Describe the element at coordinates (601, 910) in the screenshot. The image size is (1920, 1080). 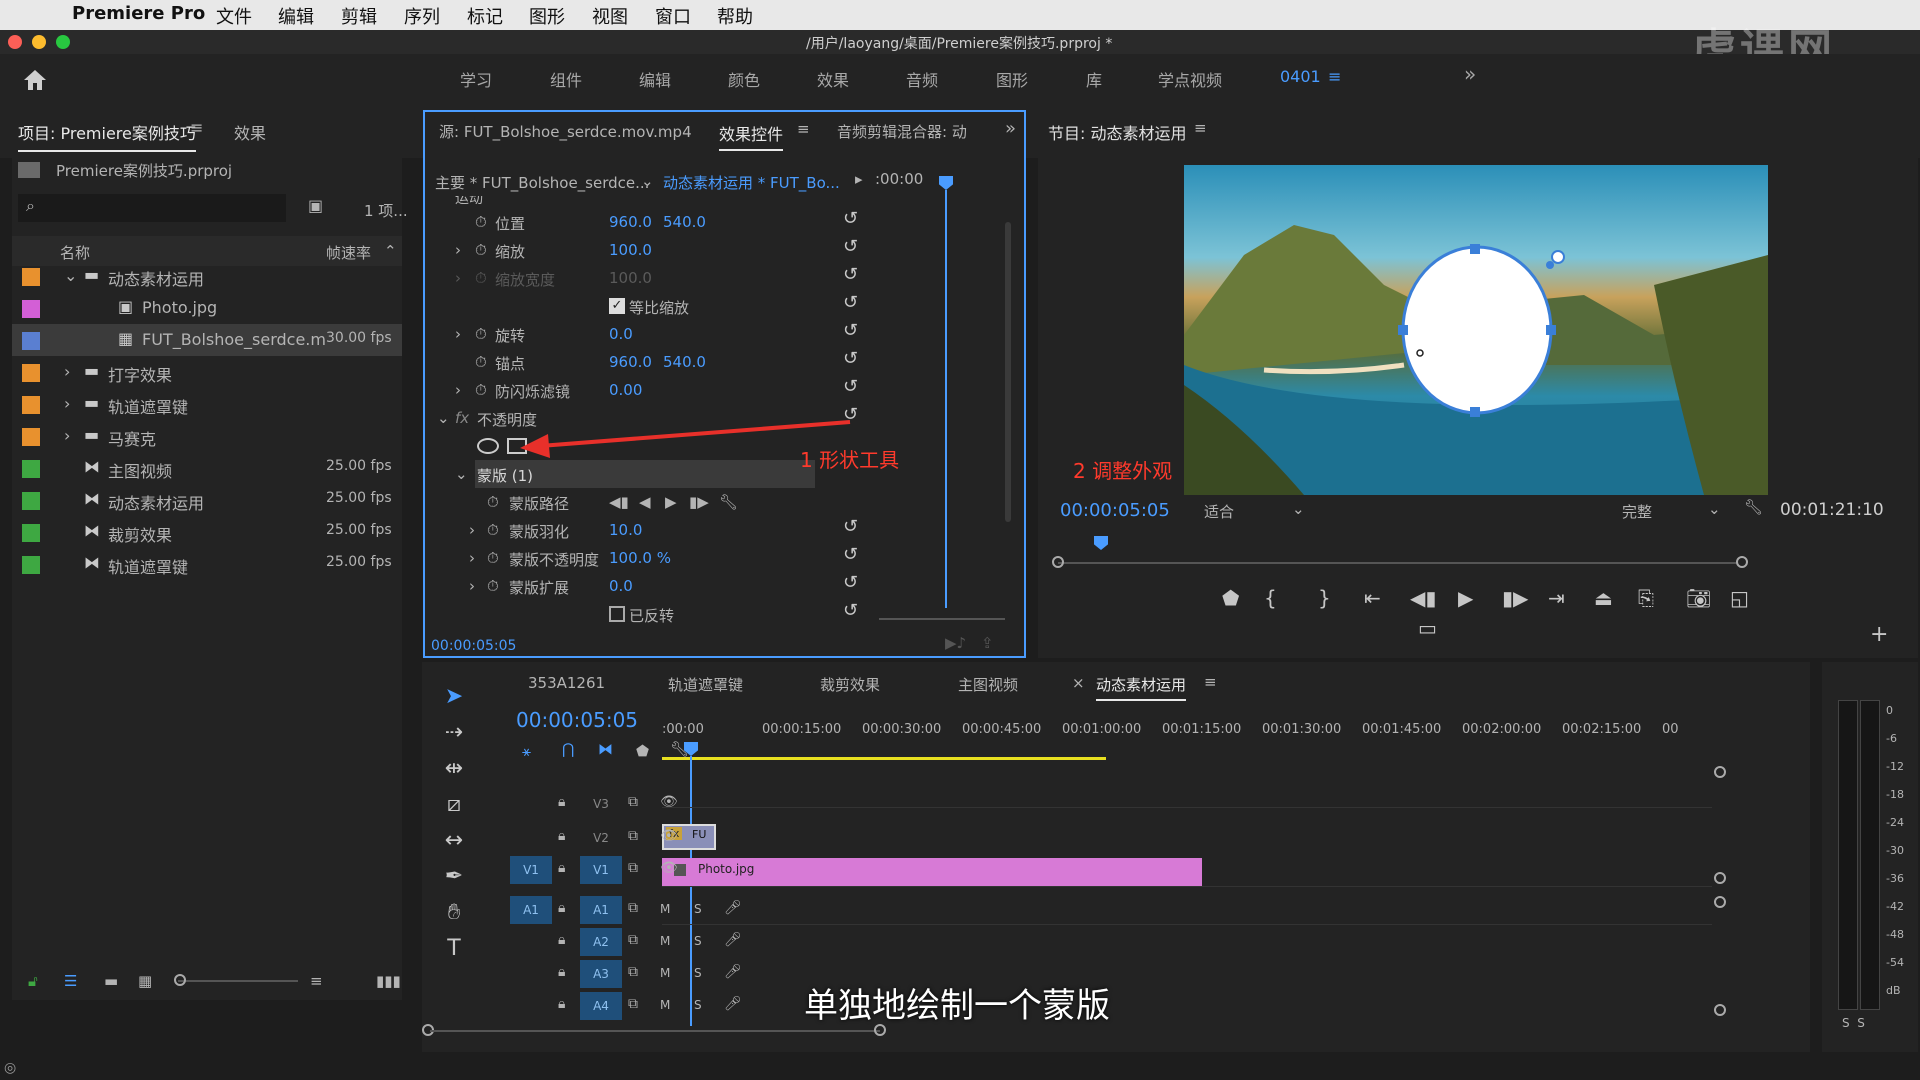
I see `track-target-a1: A1` at that location.